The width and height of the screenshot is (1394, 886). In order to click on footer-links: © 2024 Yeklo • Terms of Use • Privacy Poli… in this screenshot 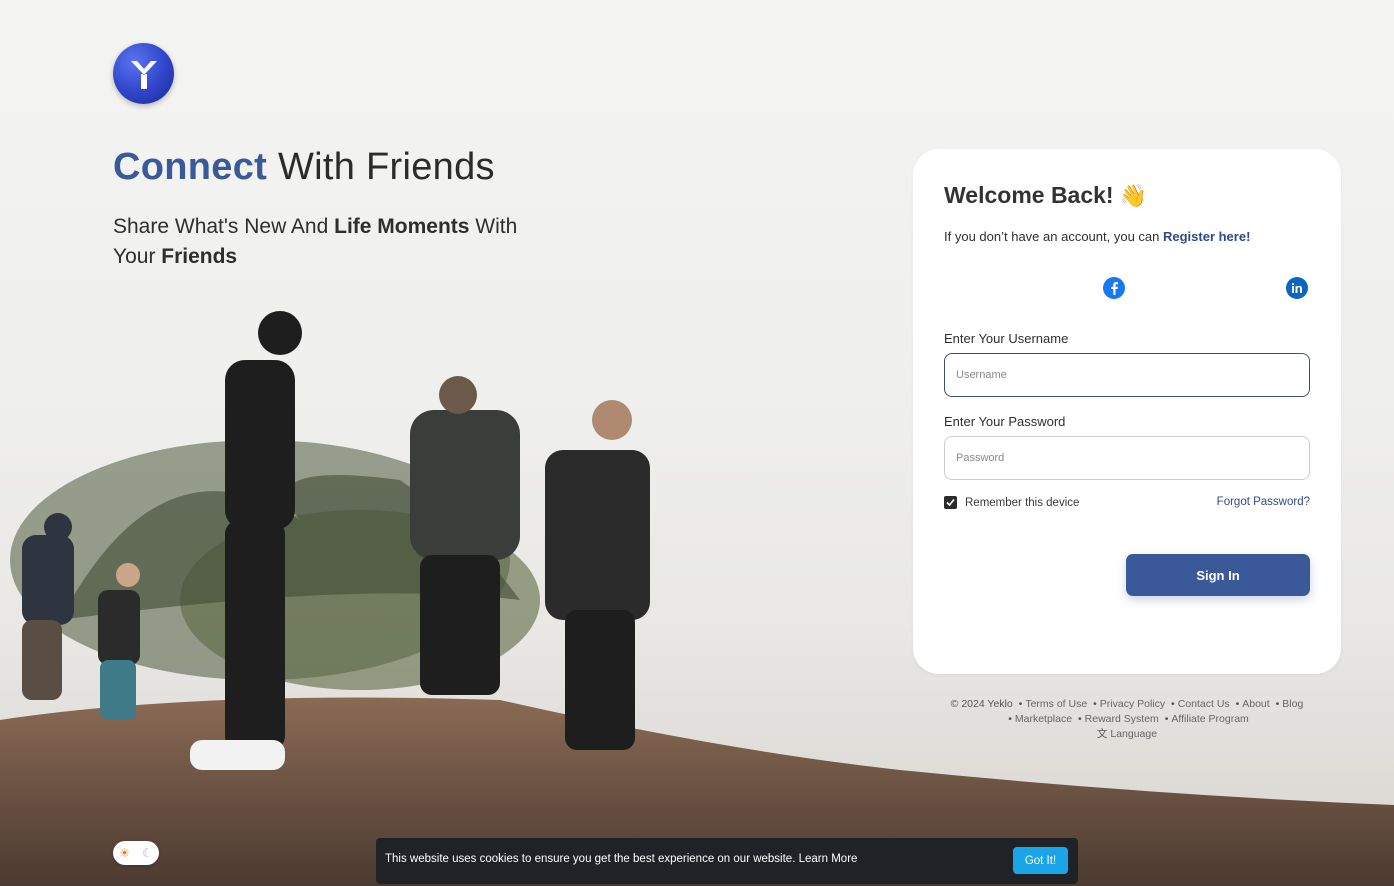, I will do `click(1127, 719)`.